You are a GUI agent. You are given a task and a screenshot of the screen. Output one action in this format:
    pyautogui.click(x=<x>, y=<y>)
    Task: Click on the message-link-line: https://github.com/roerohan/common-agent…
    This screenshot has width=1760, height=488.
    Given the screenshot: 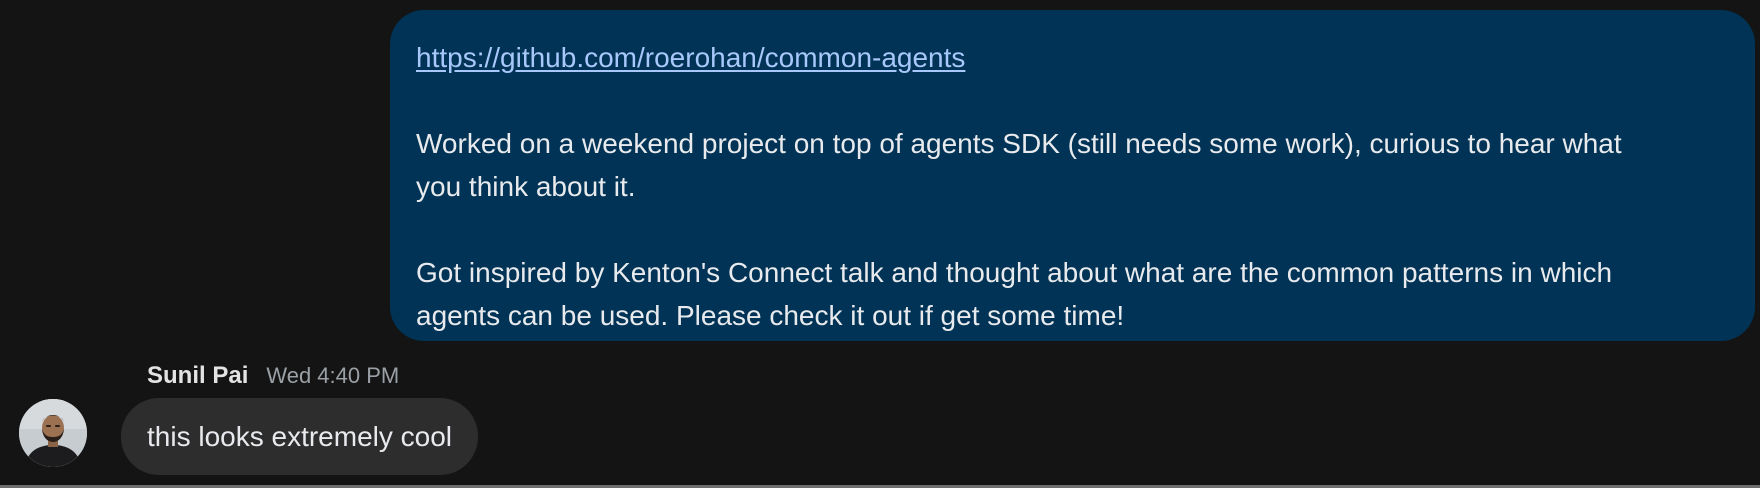 What is the action you would take?
    pyautogui.click(x=1073, y=57)
    